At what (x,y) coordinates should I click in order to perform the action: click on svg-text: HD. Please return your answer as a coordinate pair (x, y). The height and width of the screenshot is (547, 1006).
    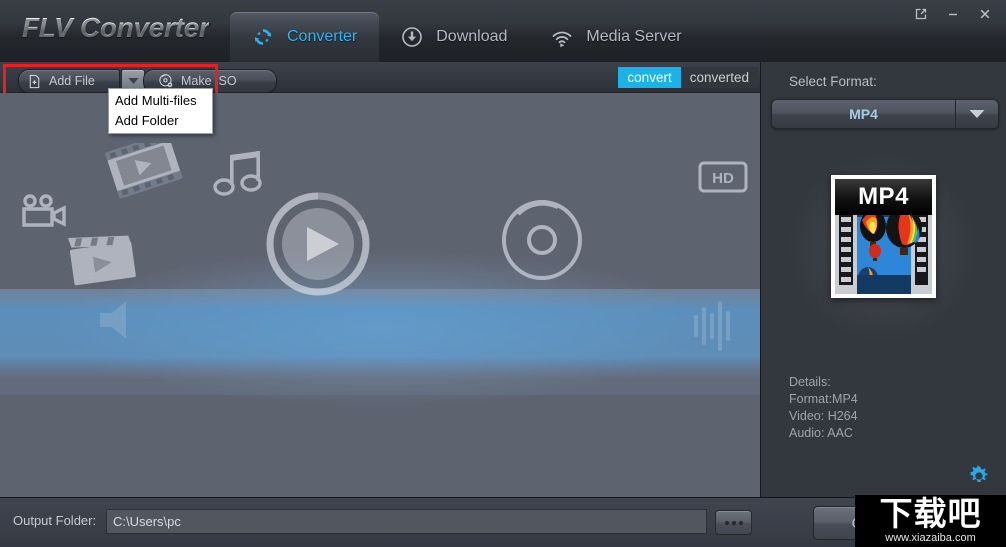
    Looking at the image, I should click on (723, 178).